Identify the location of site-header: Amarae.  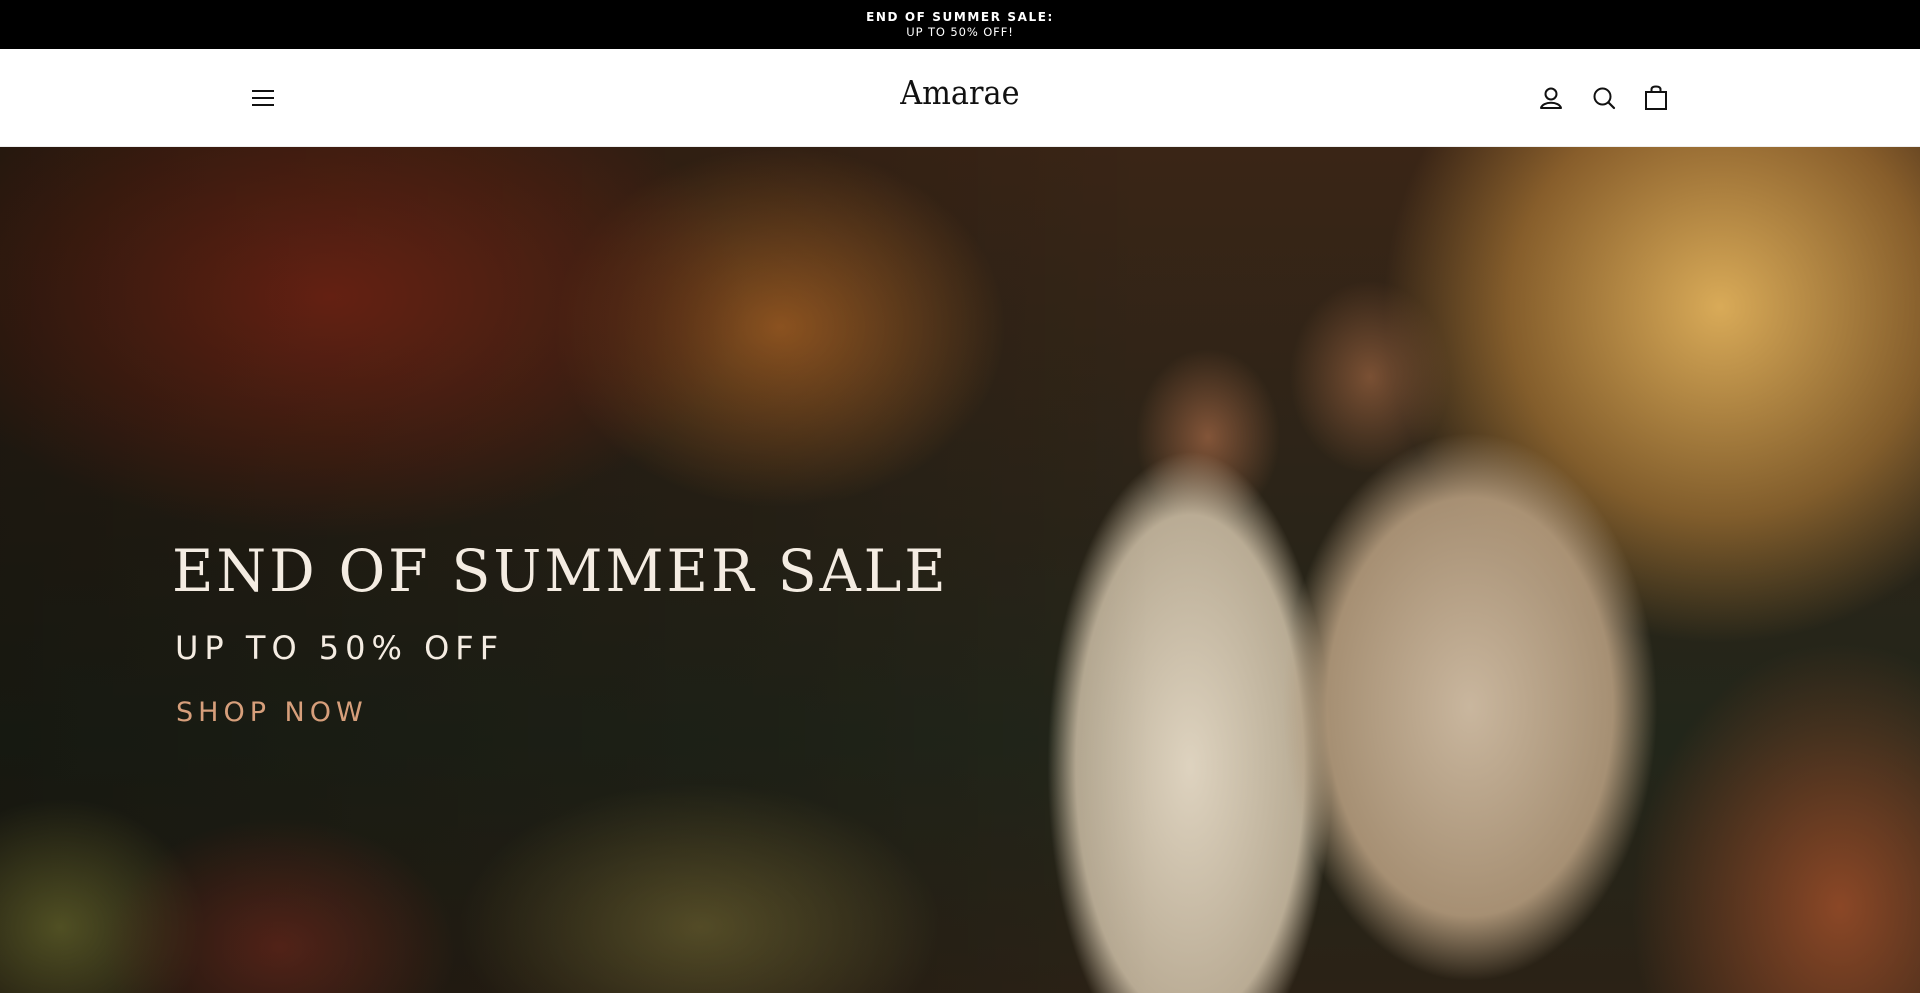
(960, 98).